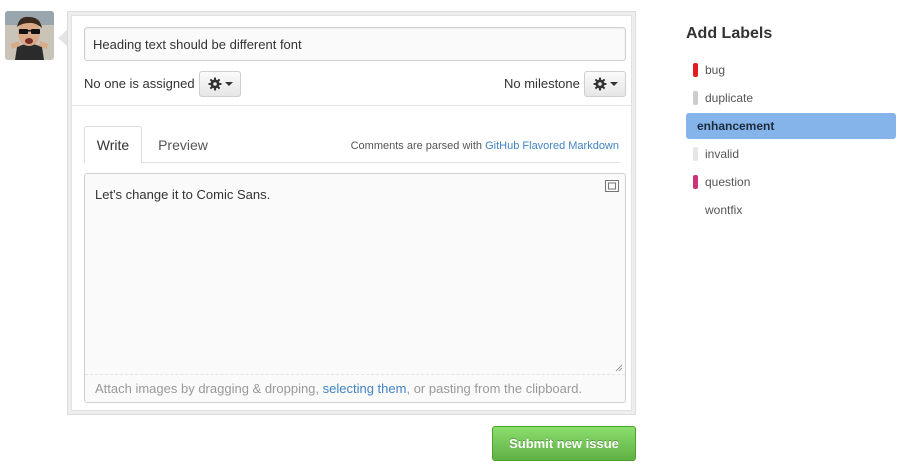 This screenshot has height=471, width=906. What do you see at coordinates (736, 126) in the screenshot?
I see `label-name: enhancement` at bounding box center [736, 126].